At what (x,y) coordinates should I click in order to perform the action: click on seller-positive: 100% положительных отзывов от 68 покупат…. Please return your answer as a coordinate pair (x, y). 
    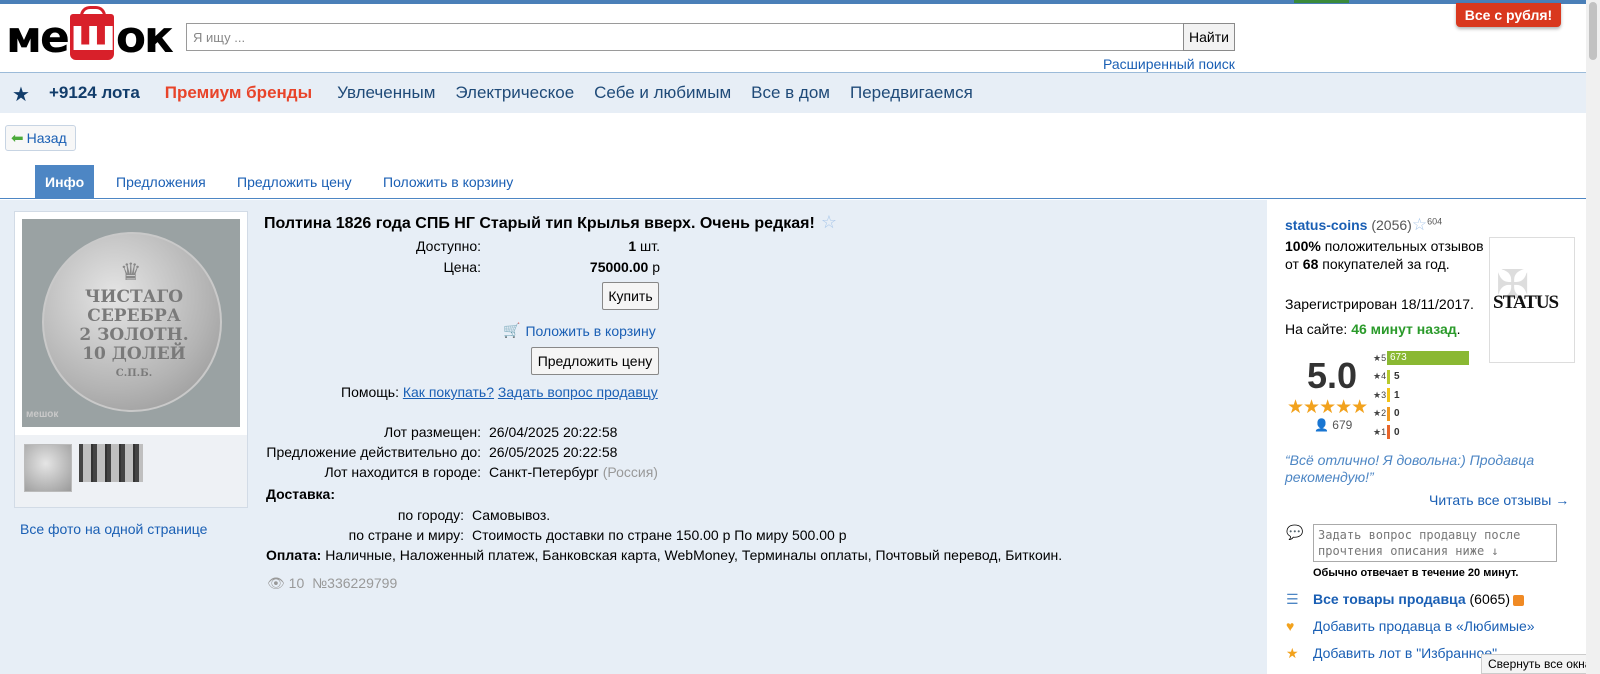
    Looking at the image, I should click on (1384, 255).